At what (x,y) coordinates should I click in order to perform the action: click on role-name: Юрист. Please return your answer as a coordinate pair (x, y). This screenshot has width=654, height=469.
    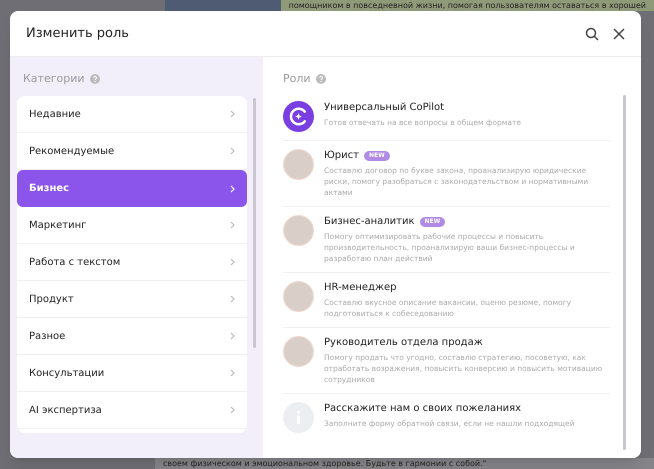
    Looking at the image, I should click on (341, 156).